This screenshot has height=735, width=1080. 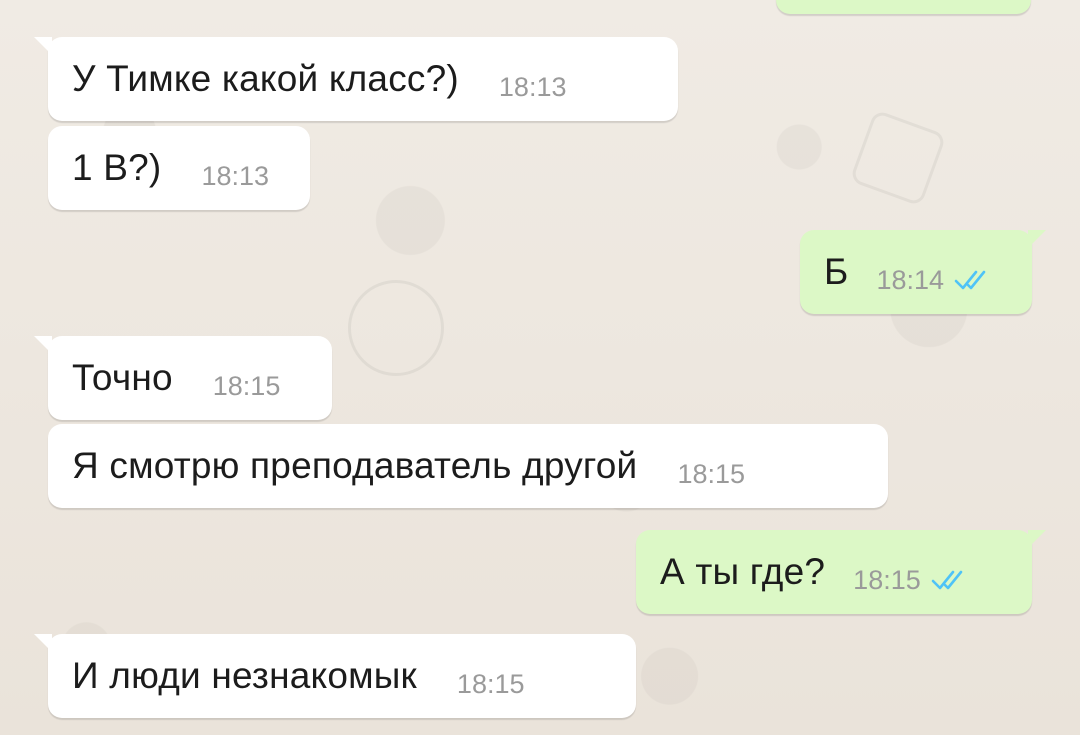 What do you see at coordinates (117, 167) in the screenshot?
I see `message-text: 1 В?)` at bounding box center [117, 167].